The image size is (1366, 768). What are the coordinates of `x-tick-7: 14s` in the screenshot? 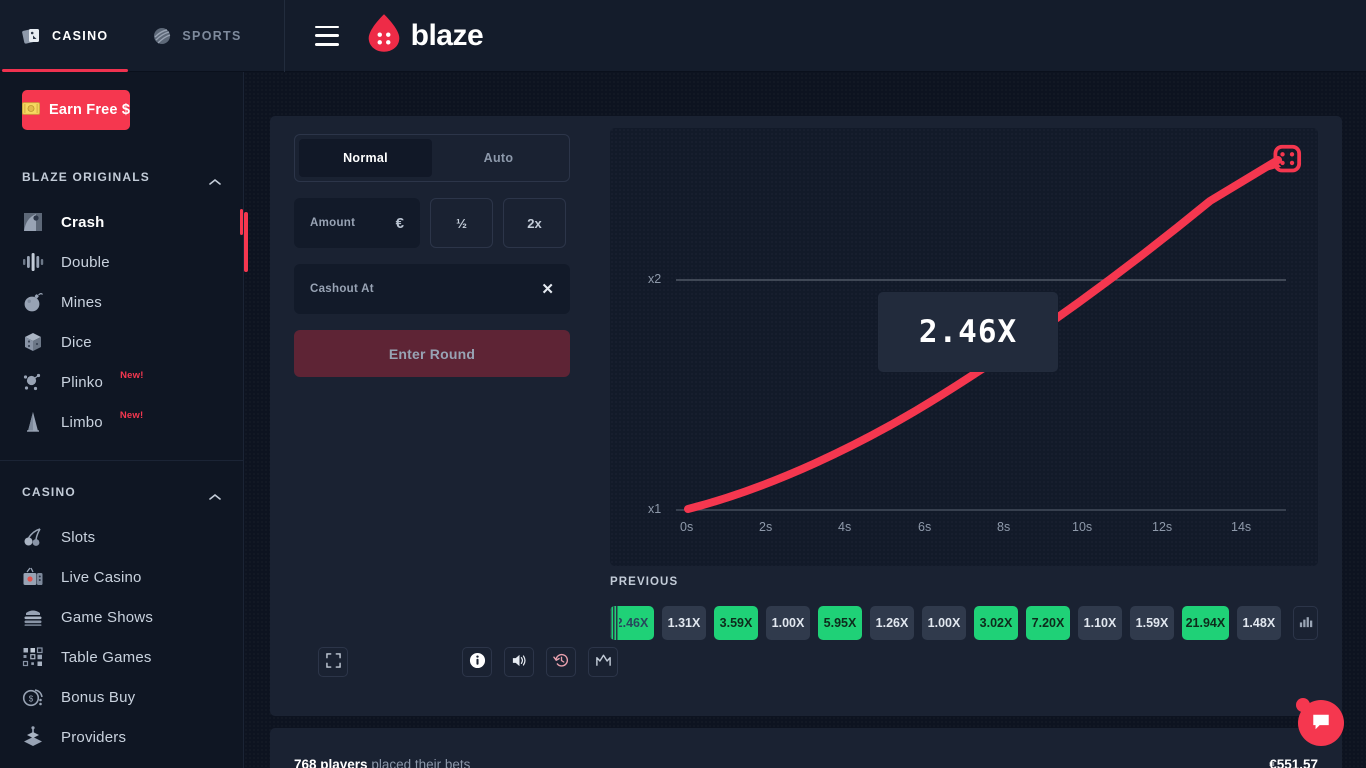 It's located at (1241, 527).